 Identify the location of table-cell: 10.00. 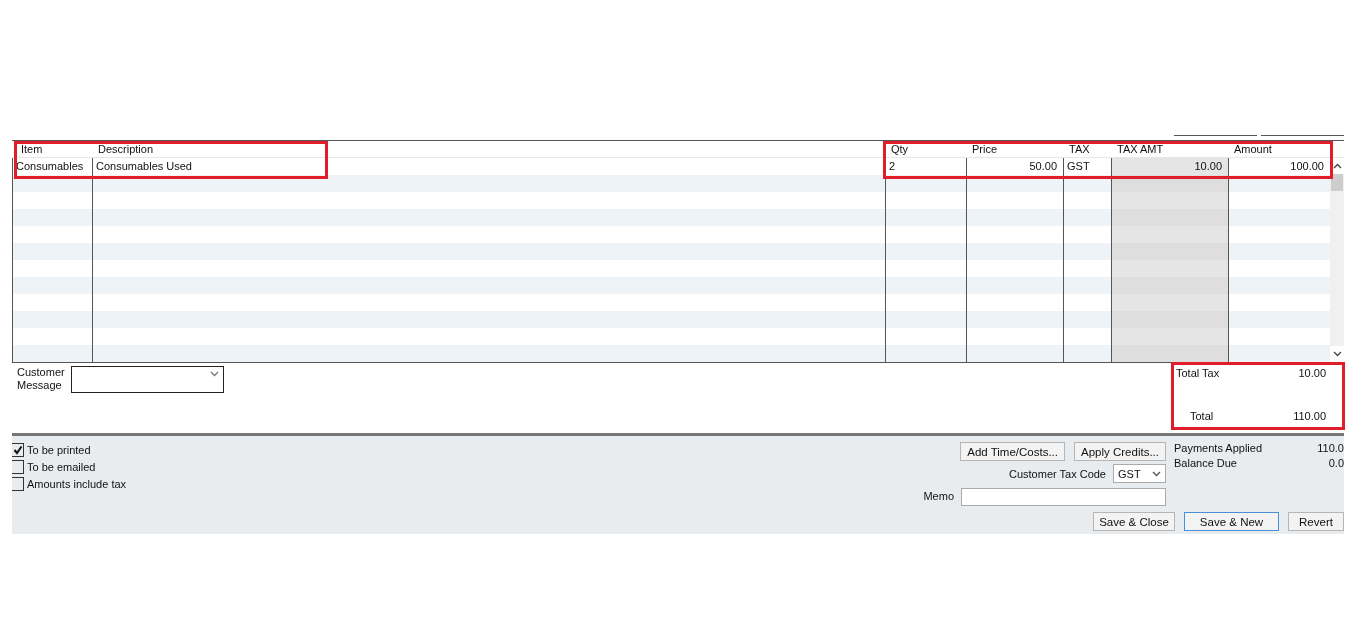
(1169, 166).